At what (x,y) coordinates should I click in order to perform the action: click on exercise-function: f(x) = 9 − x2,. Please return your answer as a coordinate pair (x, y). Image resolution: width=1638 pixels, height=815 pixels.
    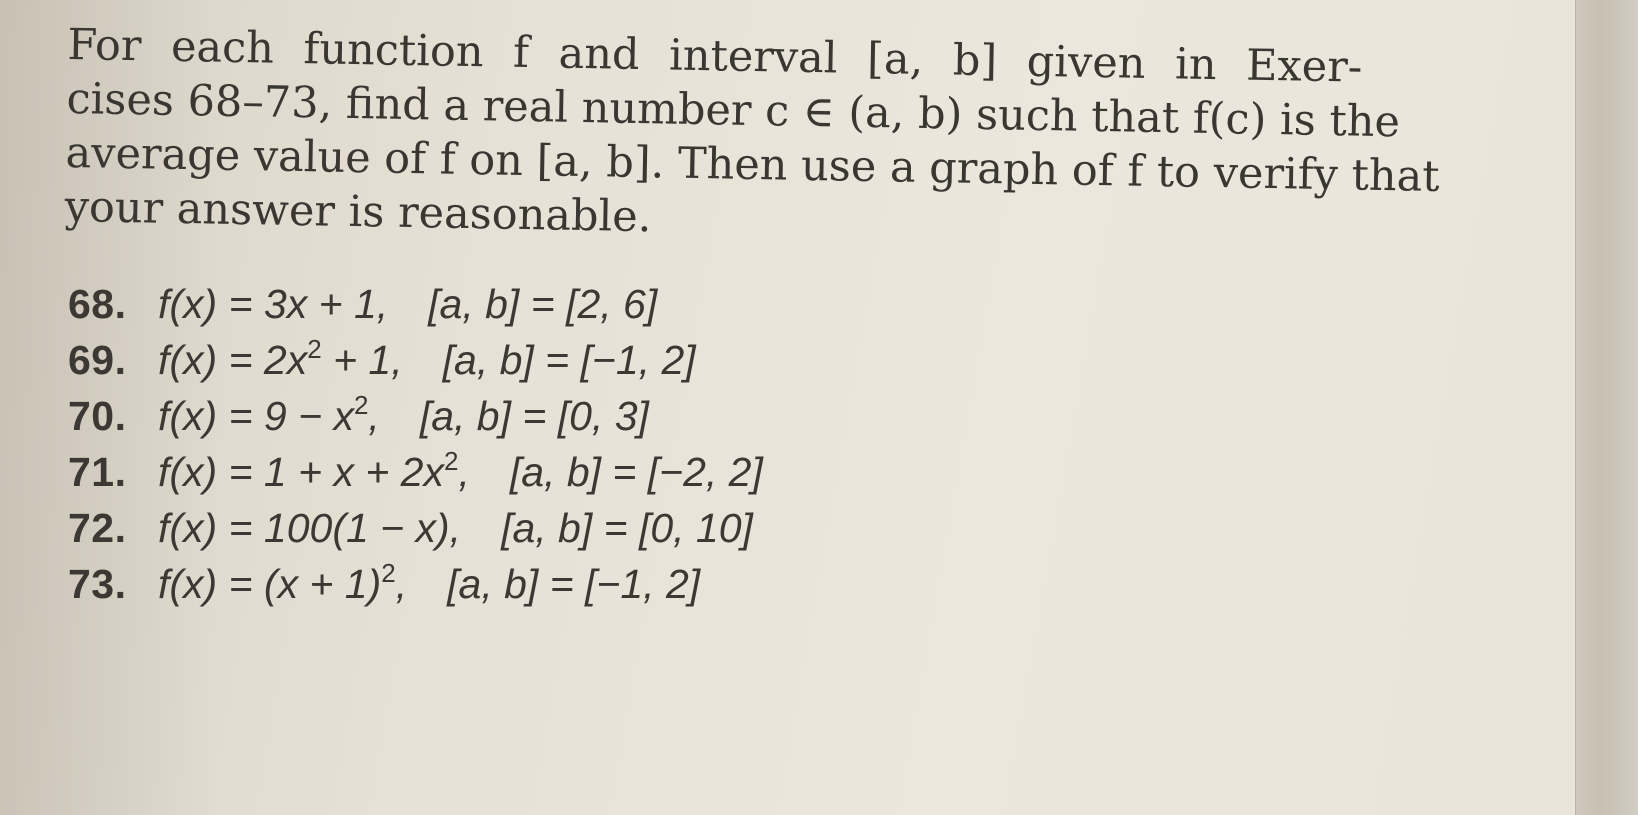
    Looking at the image, I should click on (269, 416).